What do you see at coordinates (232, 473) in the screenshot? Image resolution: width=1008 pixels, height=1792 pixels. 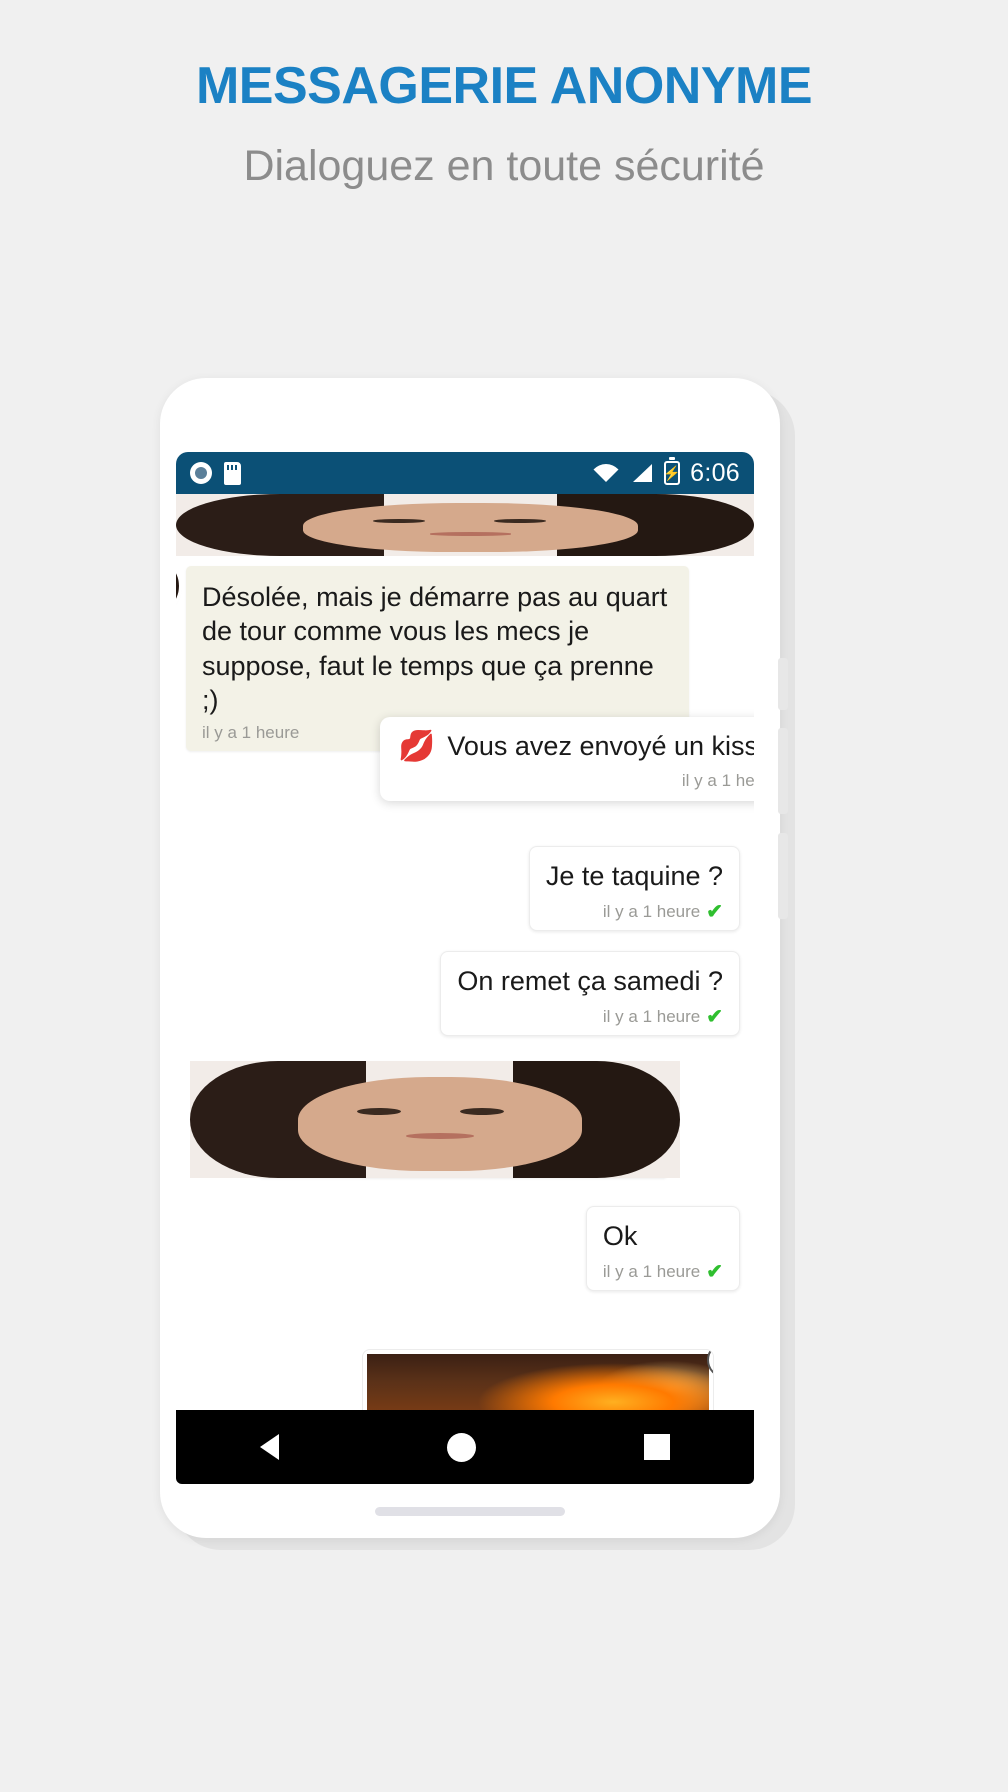 I see `sd-card-icon` at bounding box center [232, 473].